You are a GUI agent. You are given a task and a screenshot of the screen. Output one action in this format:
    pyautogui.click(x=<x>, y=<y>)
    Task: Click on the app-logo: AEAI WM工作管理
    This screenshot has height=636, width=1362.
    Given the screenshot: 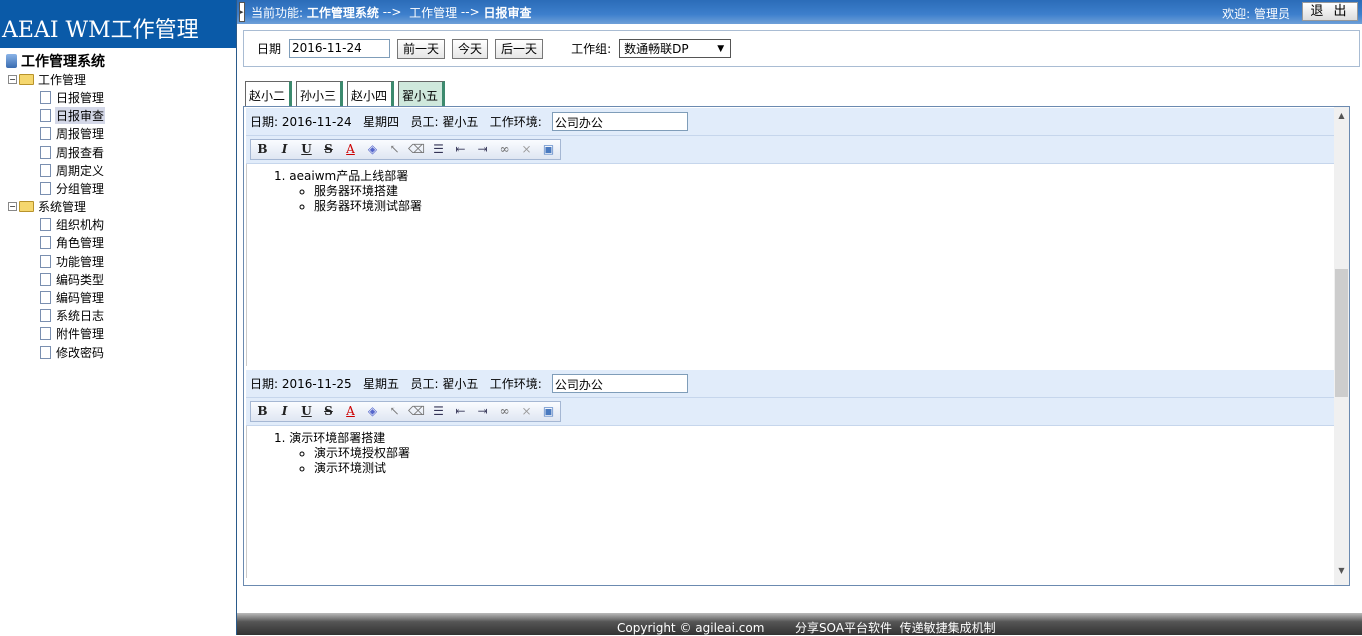 What is the action you would take?
    pyautogui.click(x=118, y=24)
    